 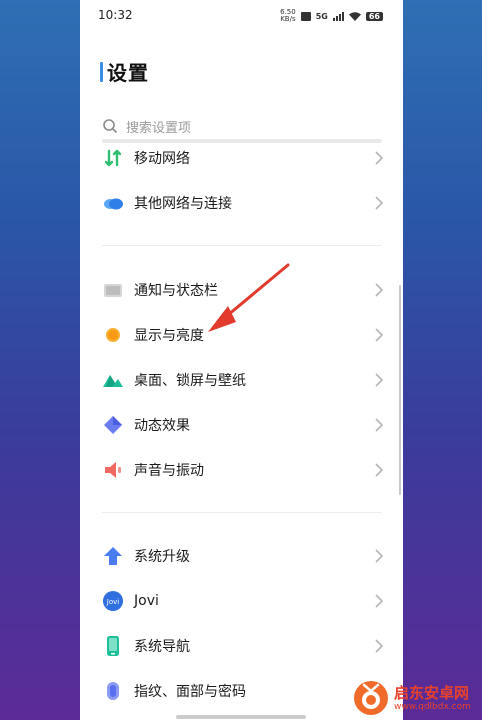 What do you see at coordinates (241, 15) in the screenshot?
I see `status-bar: 10:32 6.50 KB/s 5G 66` at bounding box center [241, 15].